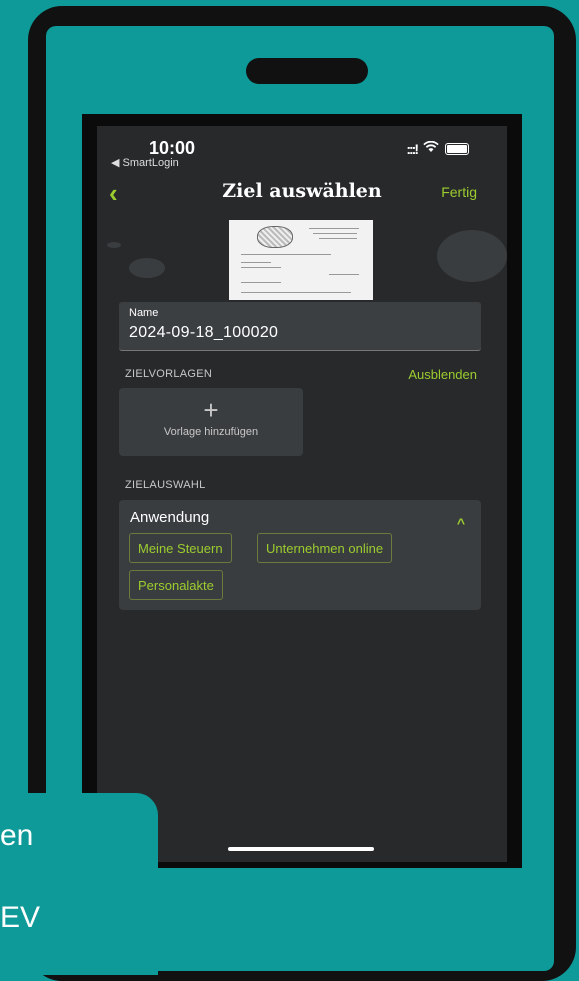 Image resolution: width=579 pixels, height=981 pixels. I want to click on target-section-label: ZIELAUSWAHL, so click(165, 485).